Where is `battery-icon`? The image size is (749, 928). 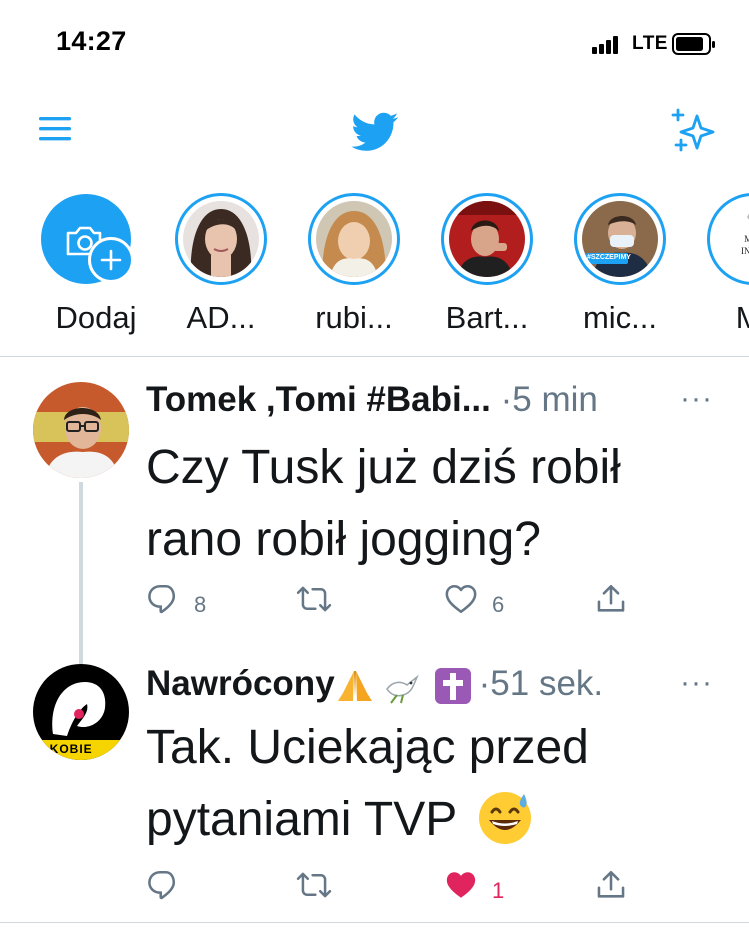
battery-icon is located at coordinates (693, 44).